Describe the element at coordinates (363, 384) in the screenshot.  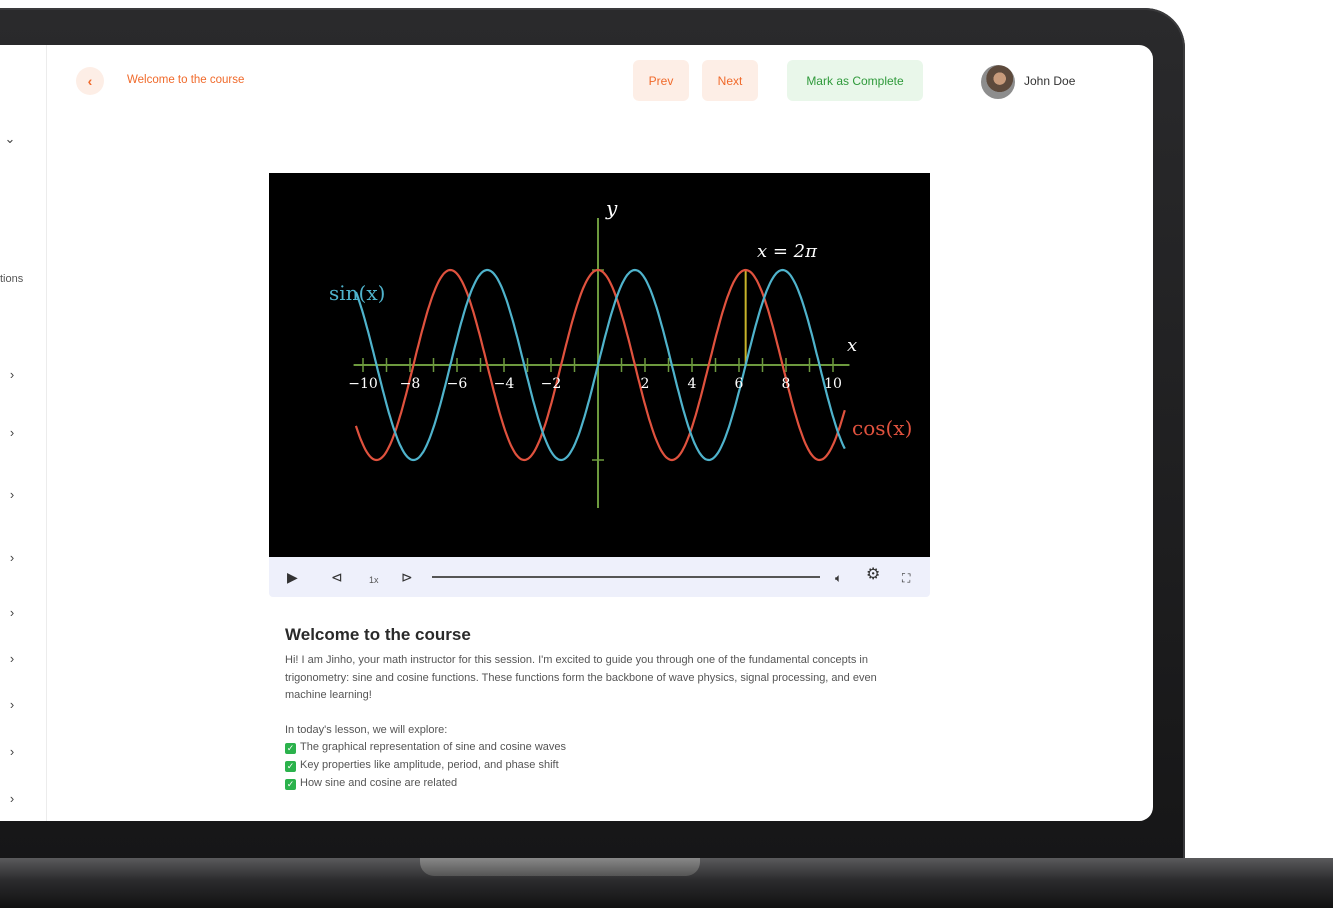
I see `x-tick-label: −10` at that location.